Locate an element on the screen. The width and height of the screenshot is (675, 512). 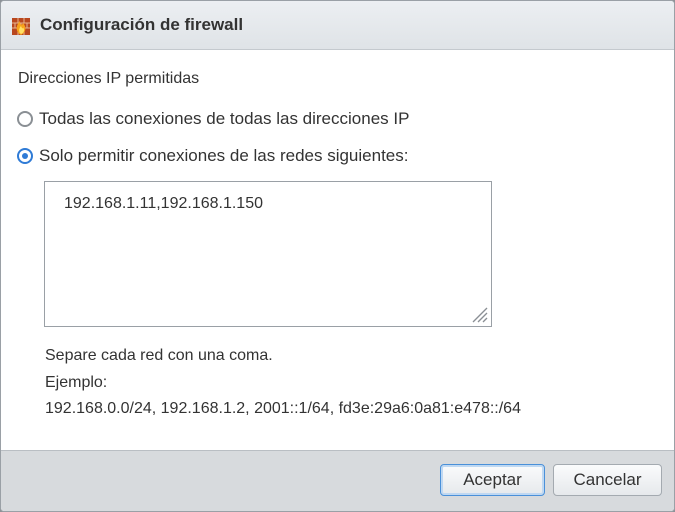
allowed-networks-value: 192.168.1.11,192.168.1.150 is located at coordinates (163, 203).